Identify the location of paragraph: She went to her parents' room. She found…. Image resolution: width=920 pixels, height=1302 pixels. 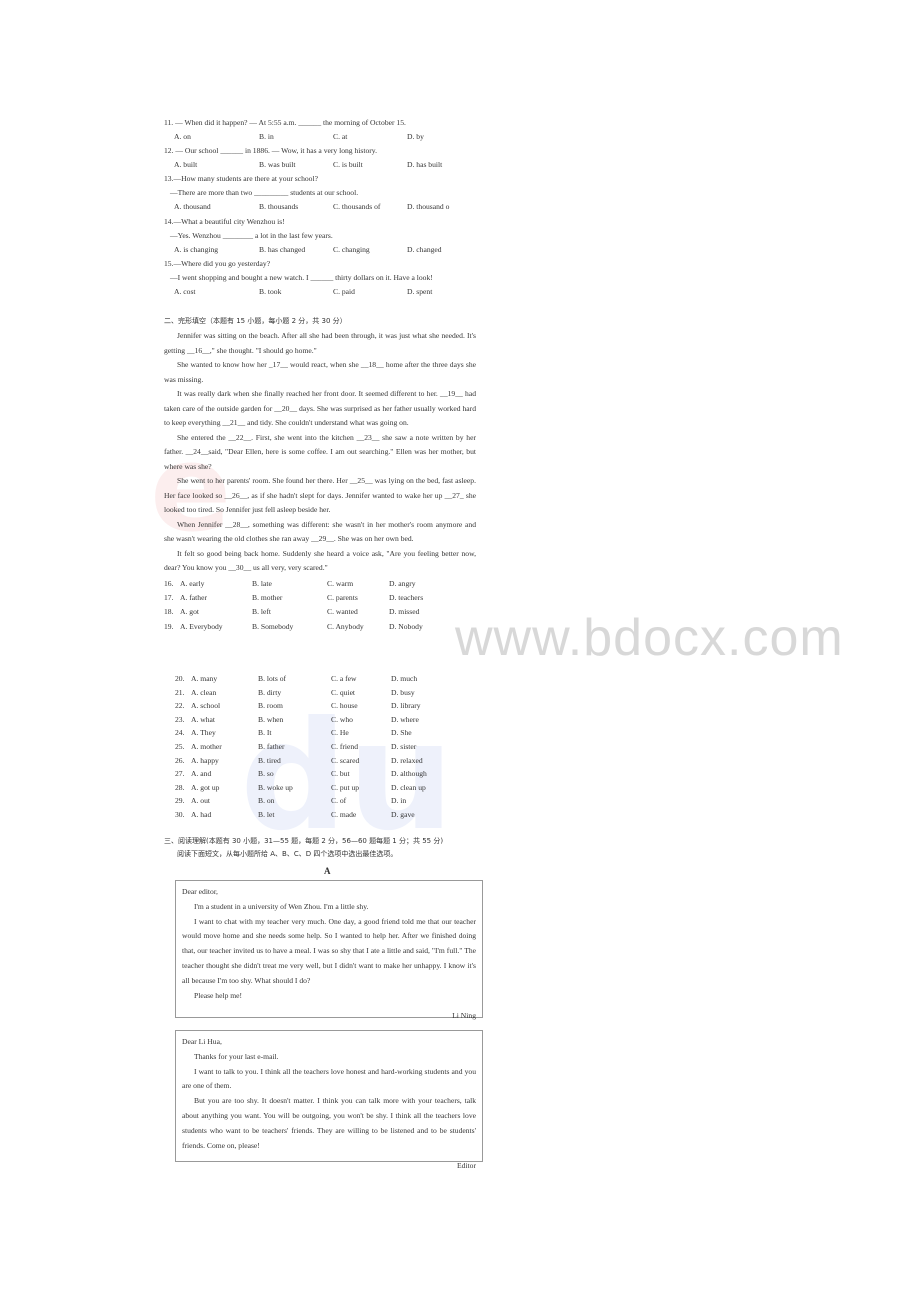
(320, 495).